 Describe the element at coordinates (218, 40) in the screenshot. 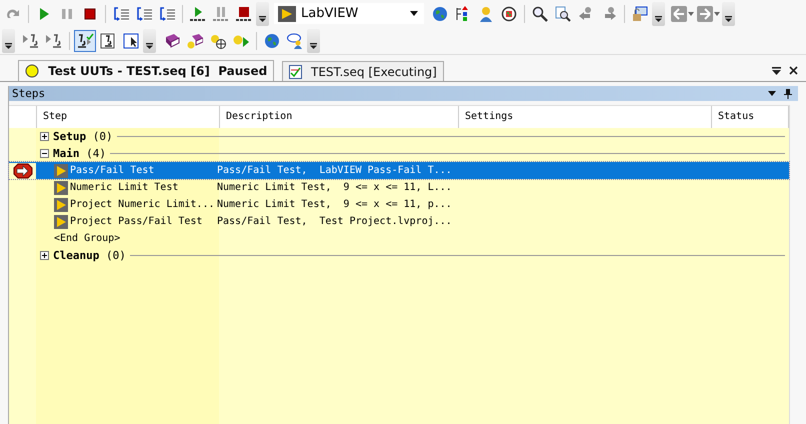

I see `help-compass-icon` at that location.